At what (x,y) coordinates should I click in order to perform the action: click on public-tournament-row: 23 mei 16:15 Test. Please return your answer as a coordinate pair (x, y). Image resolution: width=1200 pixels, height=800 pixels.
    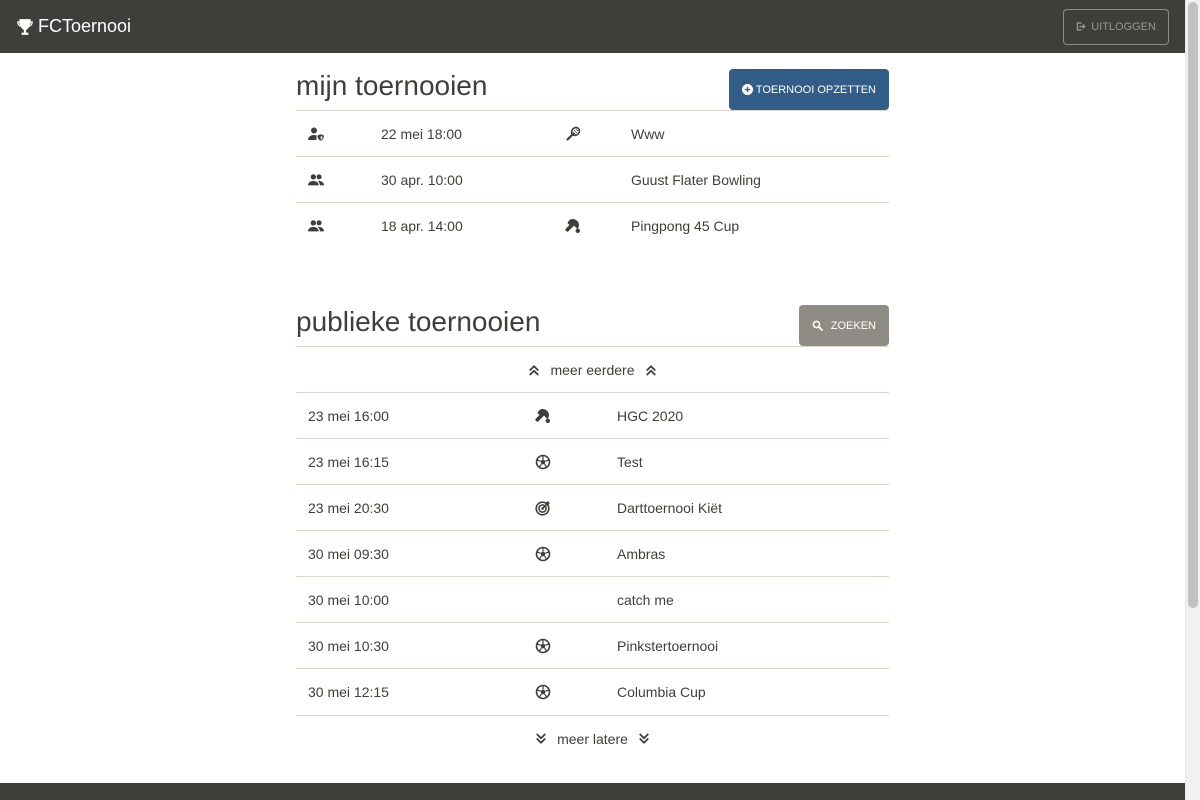
    Looking at the image, I should click on (592, 462).